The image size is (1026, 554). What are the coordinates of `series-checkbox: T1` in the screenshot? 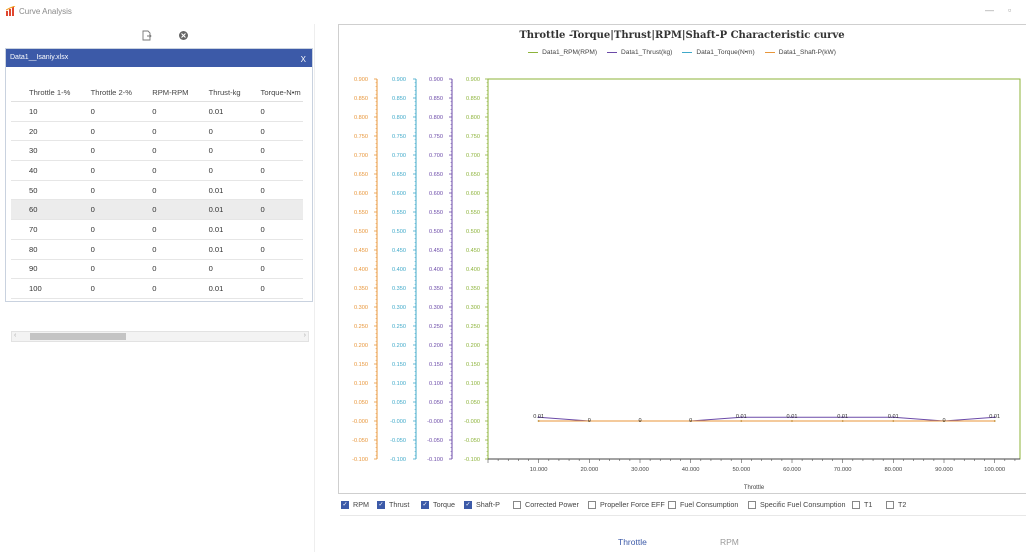 It's located at (862, 504).